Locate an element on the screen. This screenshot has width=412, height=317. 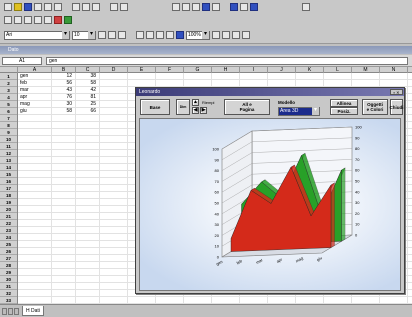
row-header-28: 28 is located at coordinates (8, 265).